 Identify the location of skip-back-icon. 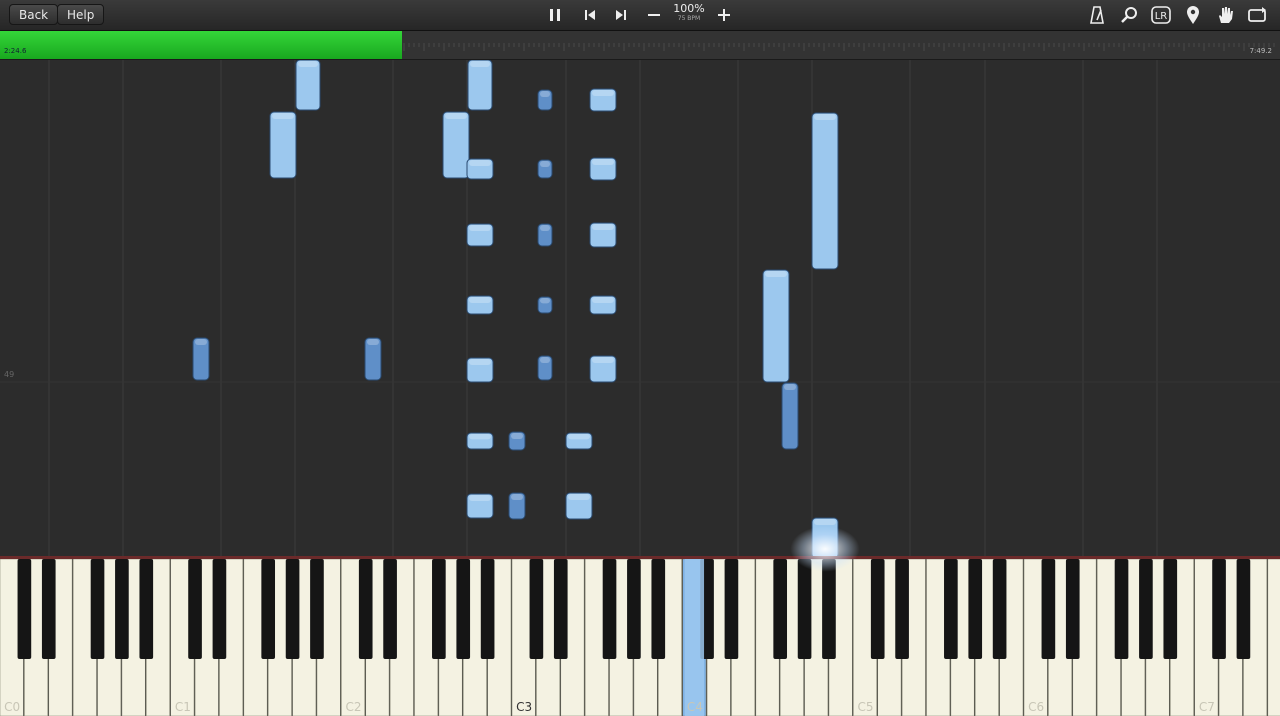
(590, 15).